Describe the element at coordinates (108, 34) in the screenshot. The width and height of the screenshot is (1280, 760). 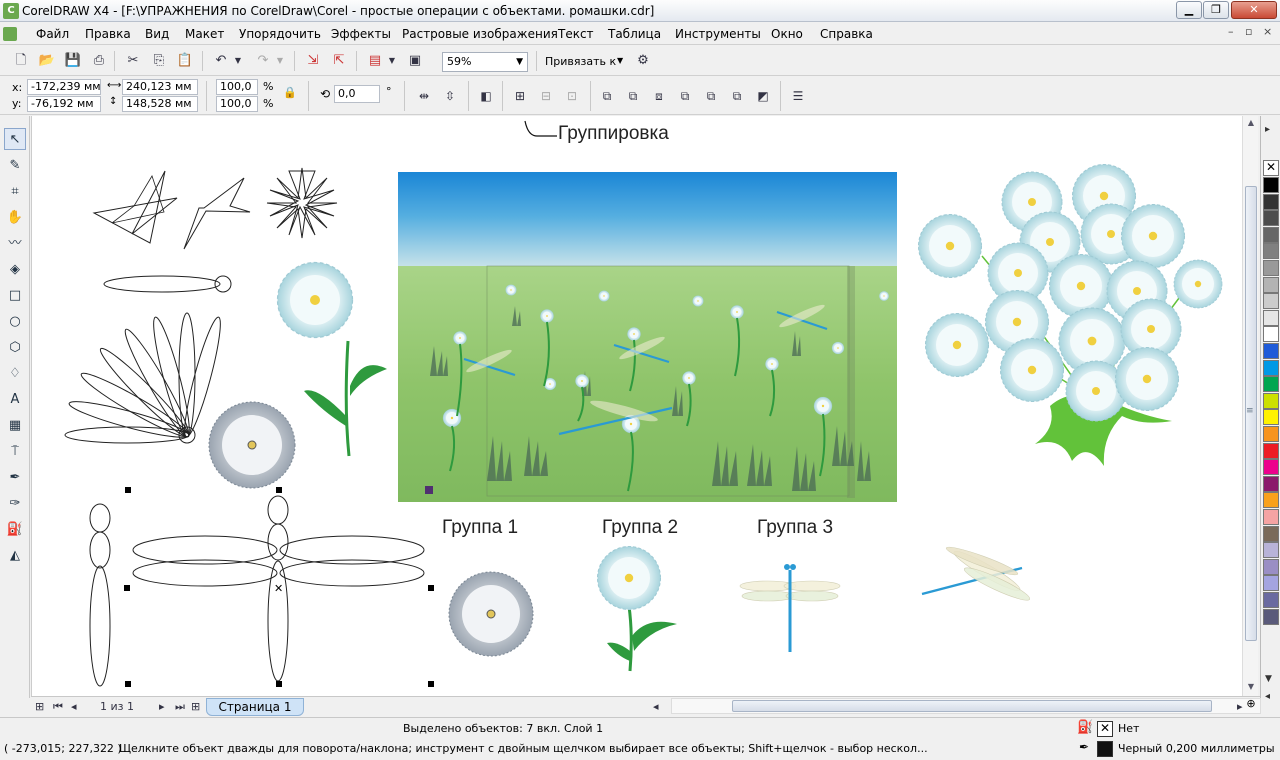
I see `menu-edit: Правка` at that location.